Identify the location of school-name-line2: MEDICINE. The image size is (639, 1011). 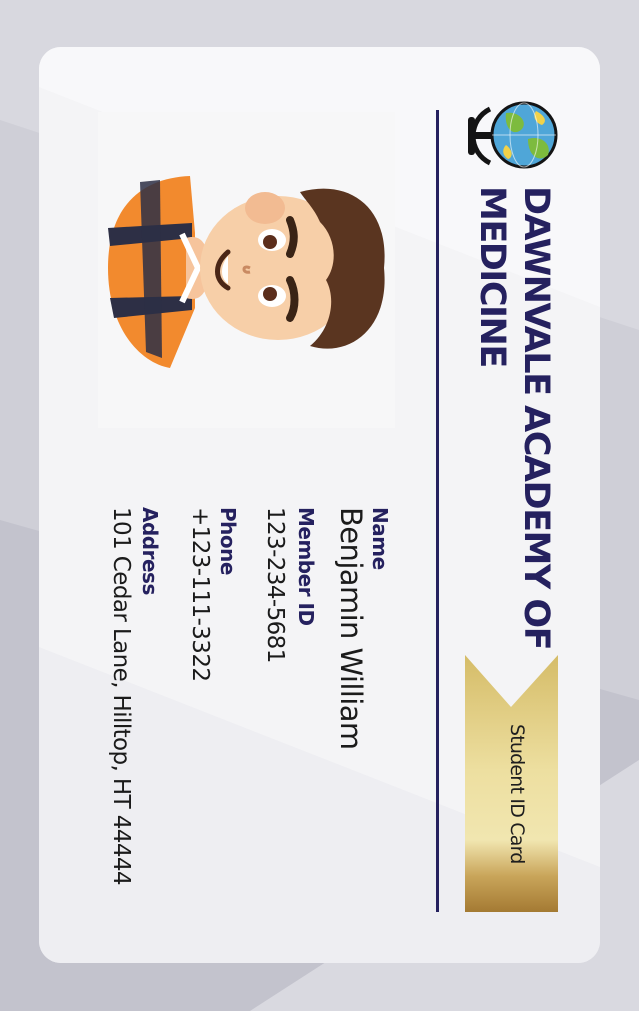
(492, 276).